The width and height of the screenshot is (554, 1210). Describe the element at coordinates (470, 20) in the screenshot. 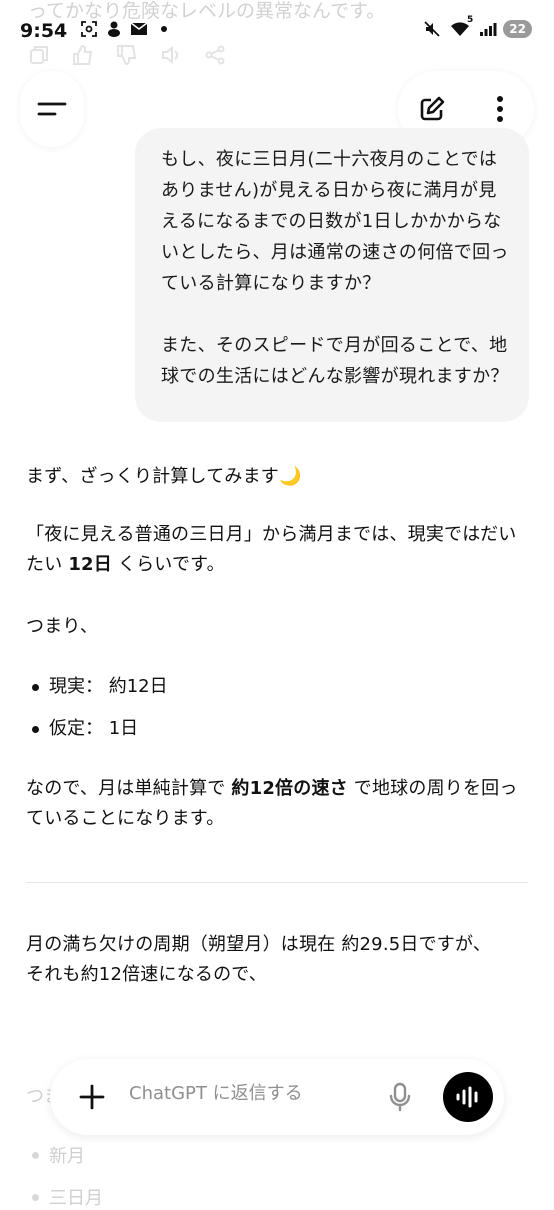

I see `wifi-badge: 5` at that location.